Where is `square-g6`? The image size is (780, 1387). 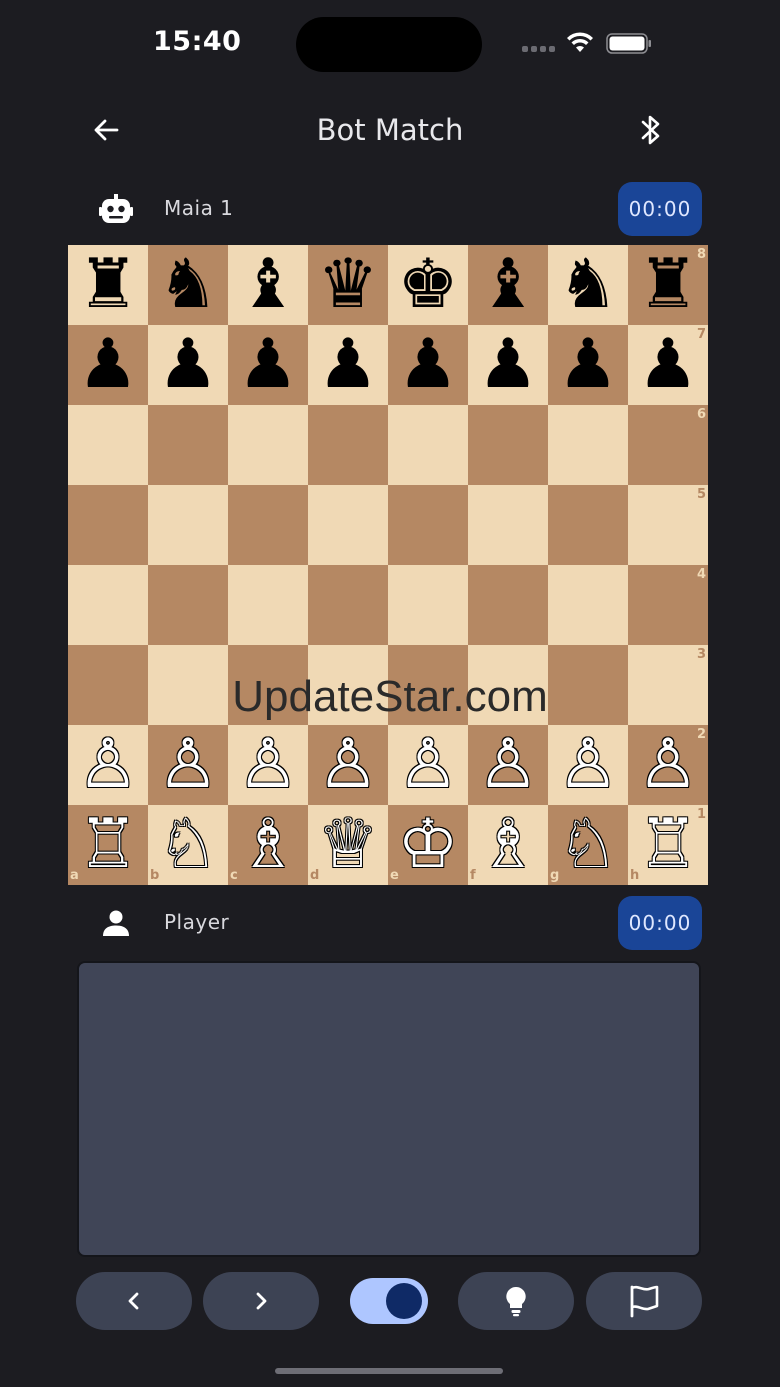 square-g6 is located at coordinates (588, 445).